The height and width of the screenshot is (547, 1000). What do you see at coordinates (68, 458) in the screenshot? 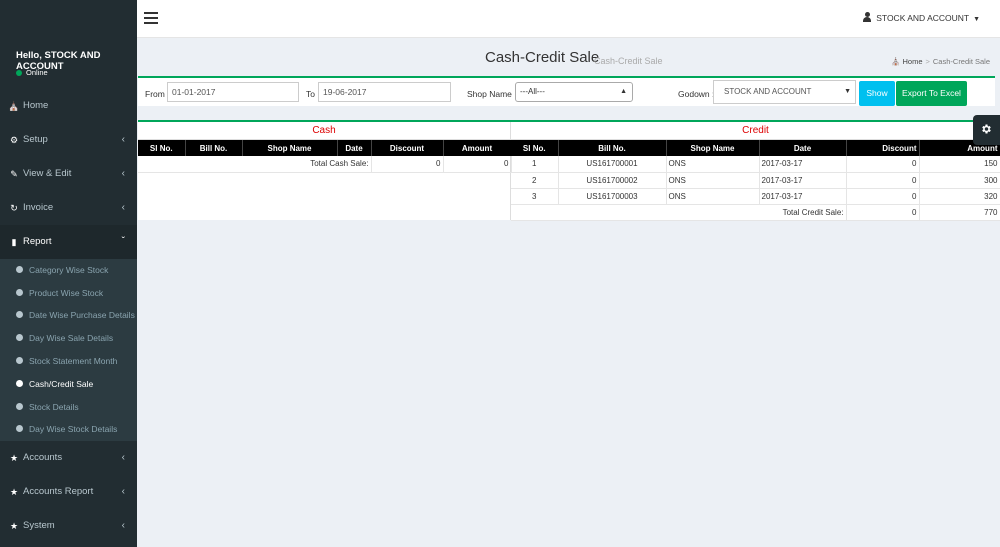
I see `sidebar-item-accounts: ★ Accounts ‹` at bounding box center [68, 458].